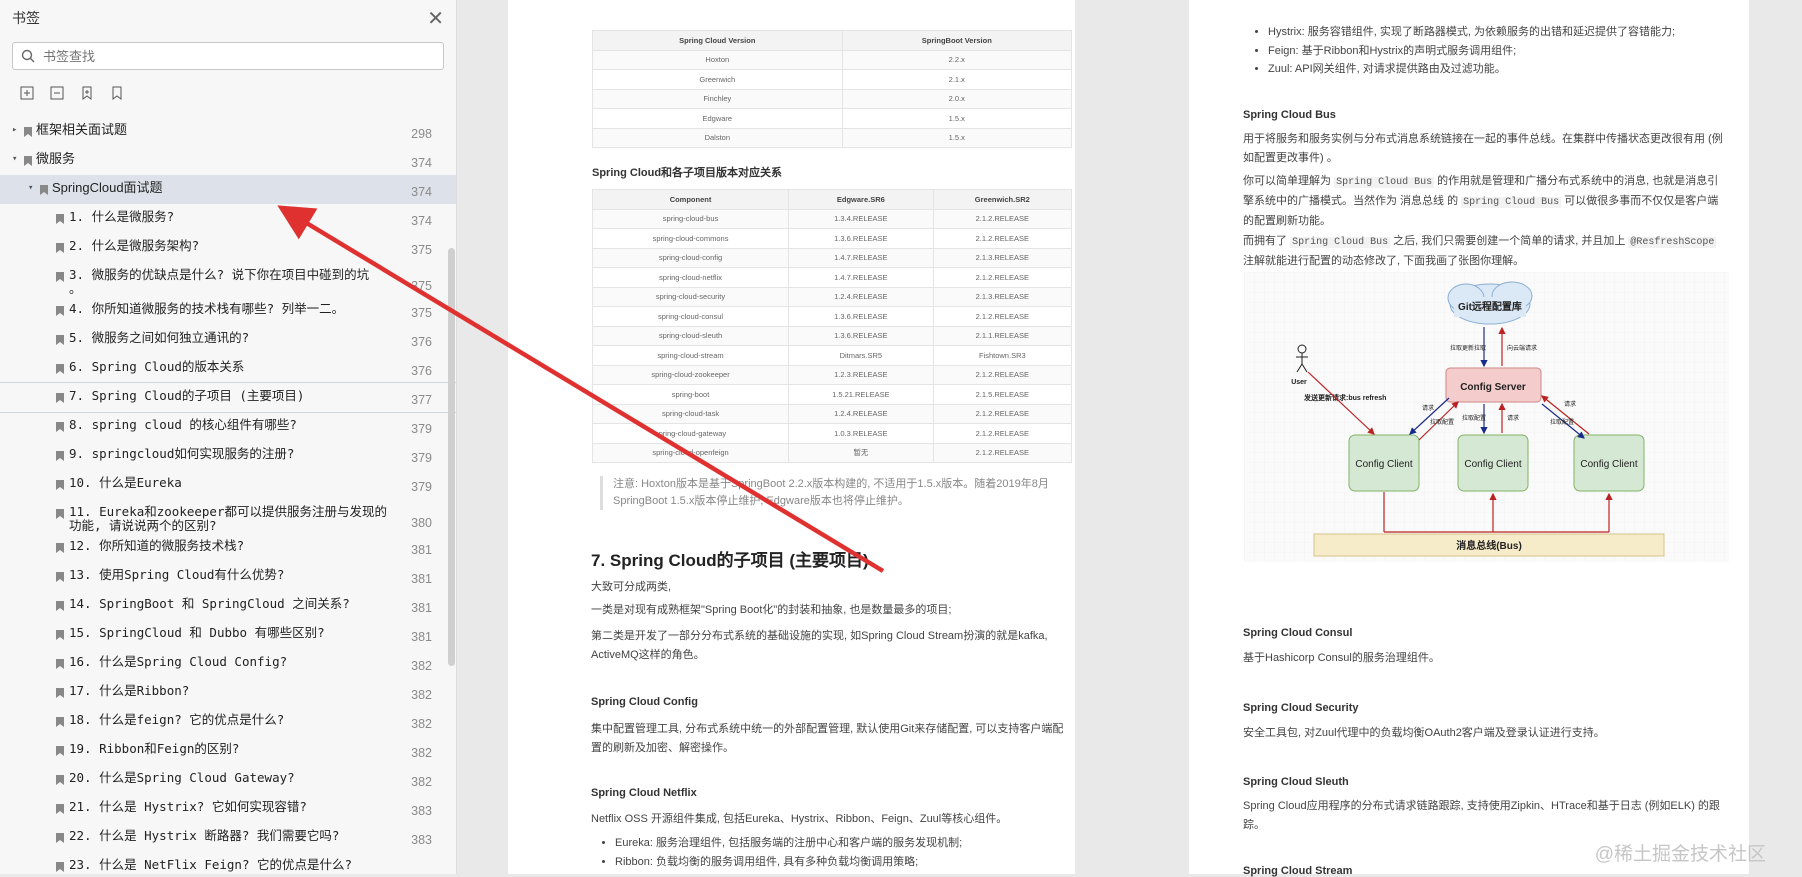  What do you see at coordinates (1680, 854) in the screenshot?
I see `watermark: @稀土掘金技术社区` at bounding box center [1680, 854].